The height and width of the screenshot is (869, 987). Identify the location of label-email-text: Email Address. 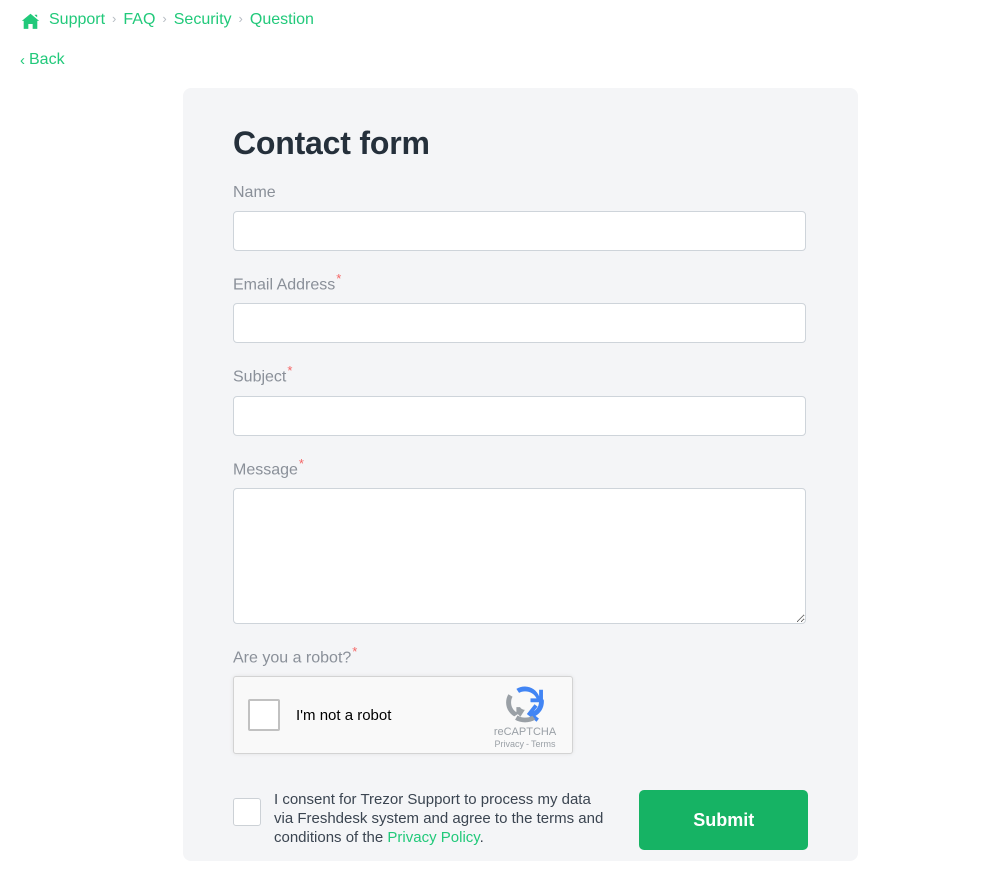
(284, 285).